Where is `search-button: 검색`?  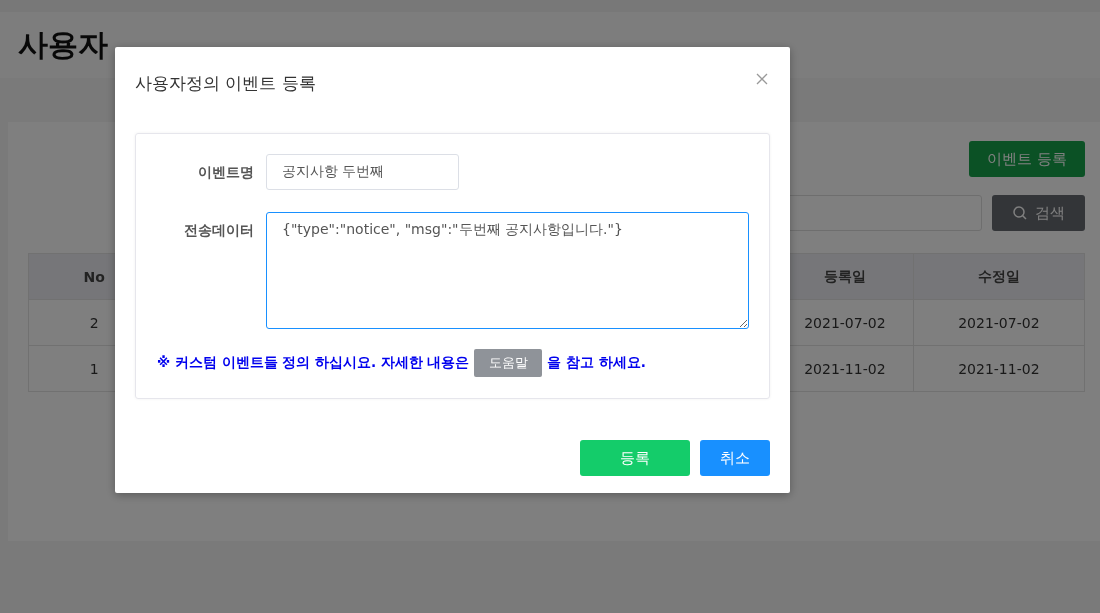 search-button: 검색 is located at coordinates (1038, 213).